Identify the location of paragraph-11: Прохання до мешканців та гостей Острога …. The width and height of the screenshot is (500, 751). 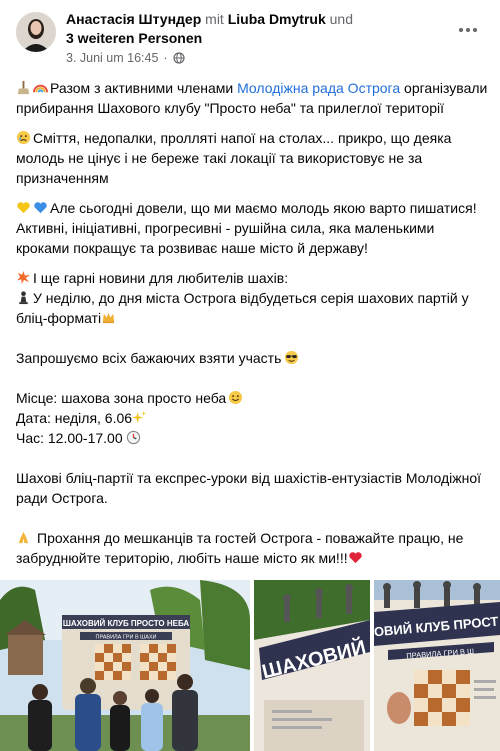
(253, 548).